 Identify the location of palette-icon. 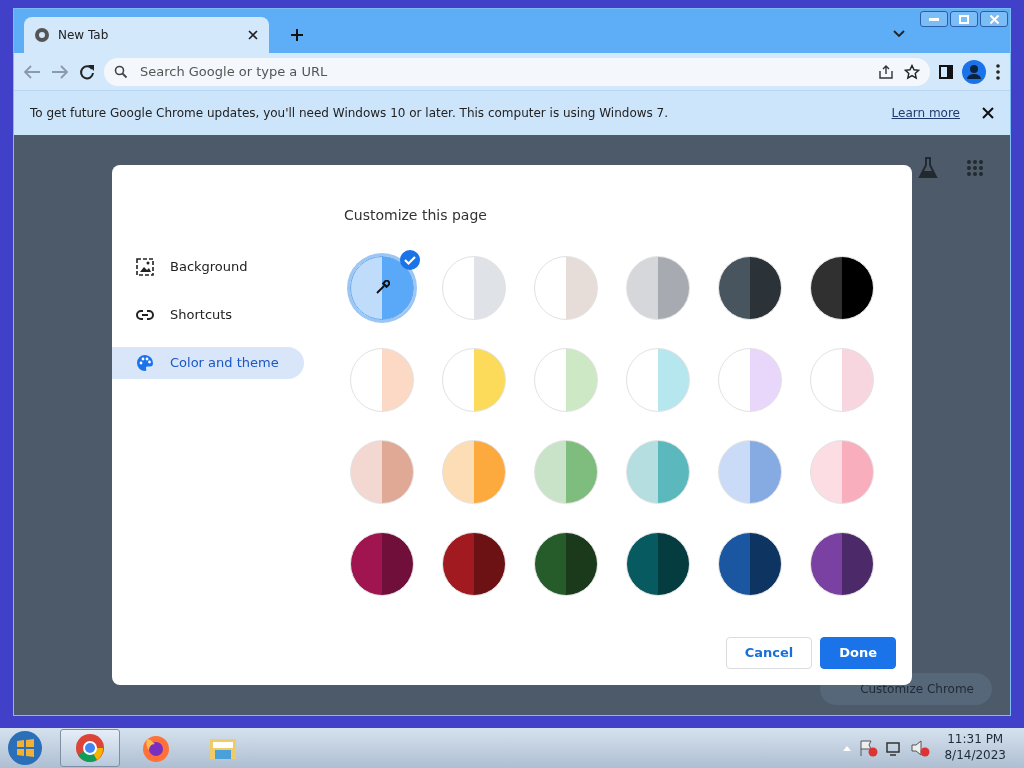
(145, 363).